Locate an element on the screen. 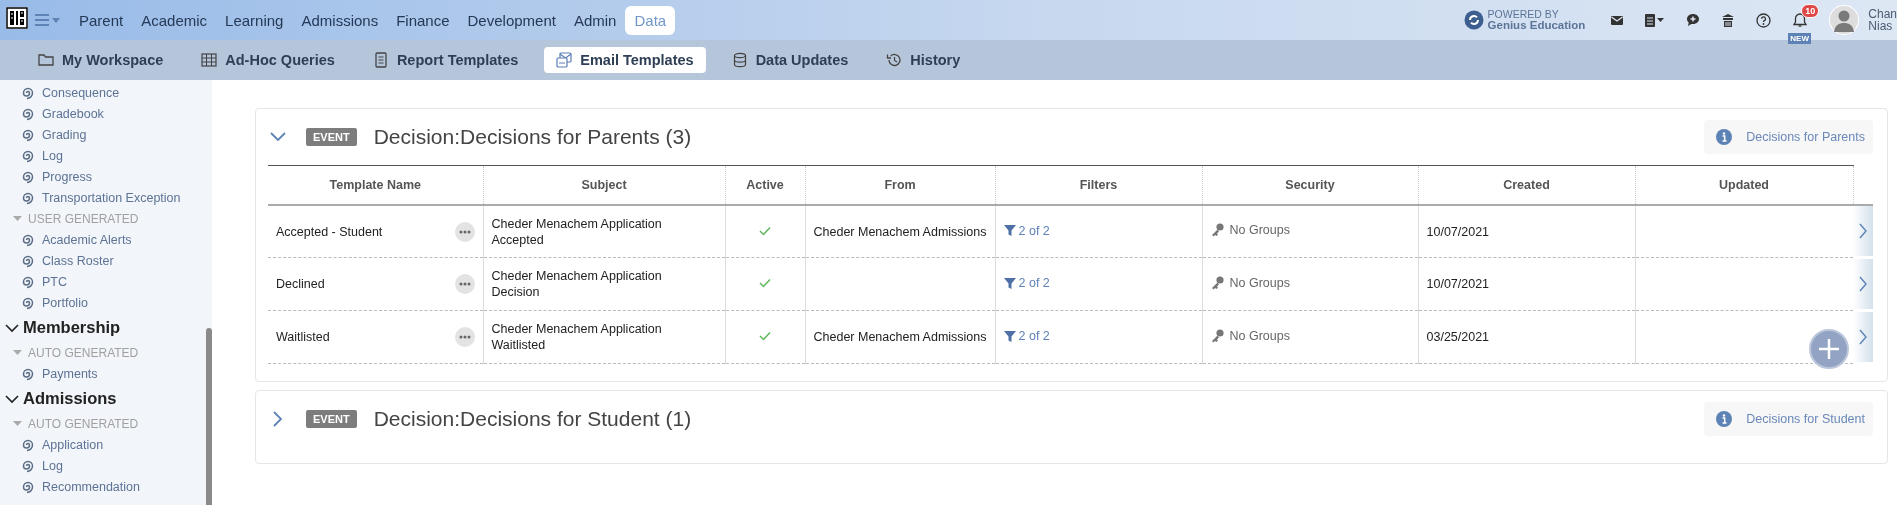 This screenshot has width=1897, height=505. sidebar-item: Recommendation is located at coordinates (102, 486).